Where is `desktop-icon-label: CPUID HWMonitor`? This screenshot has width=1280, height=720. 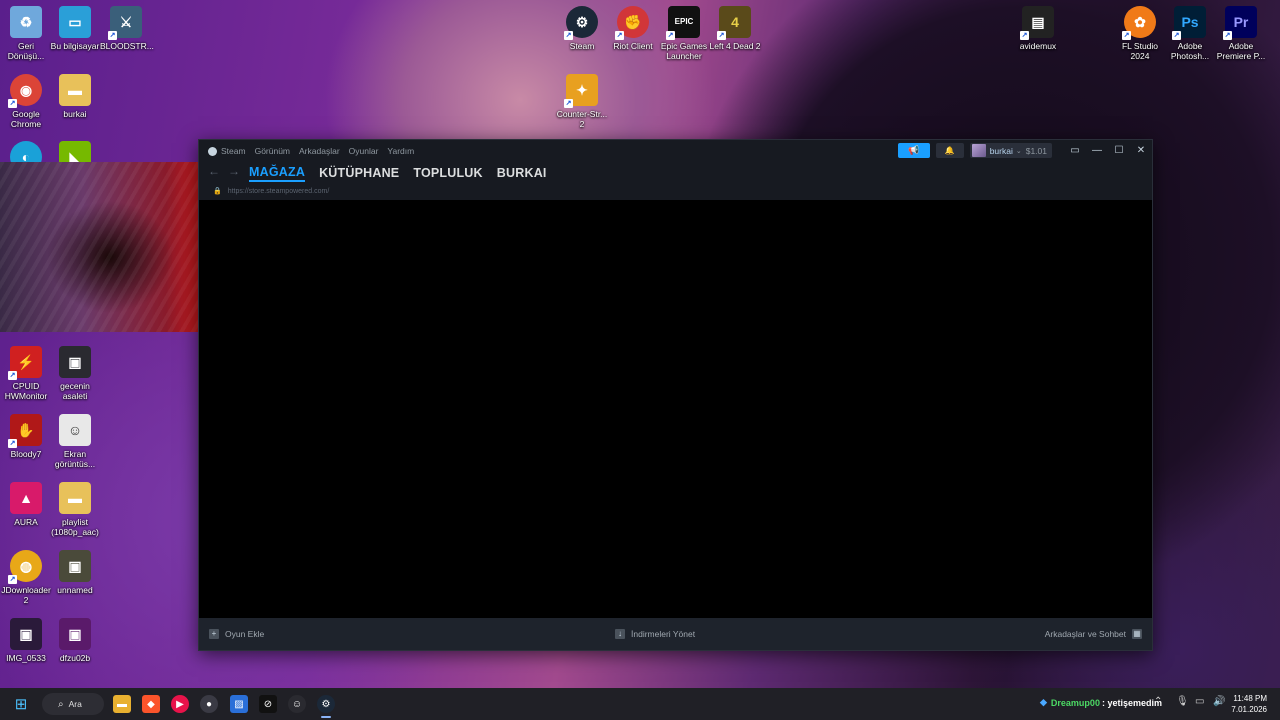
desktop-icon-label: CPUID HWMonitor is located at coordinates (26, 391).